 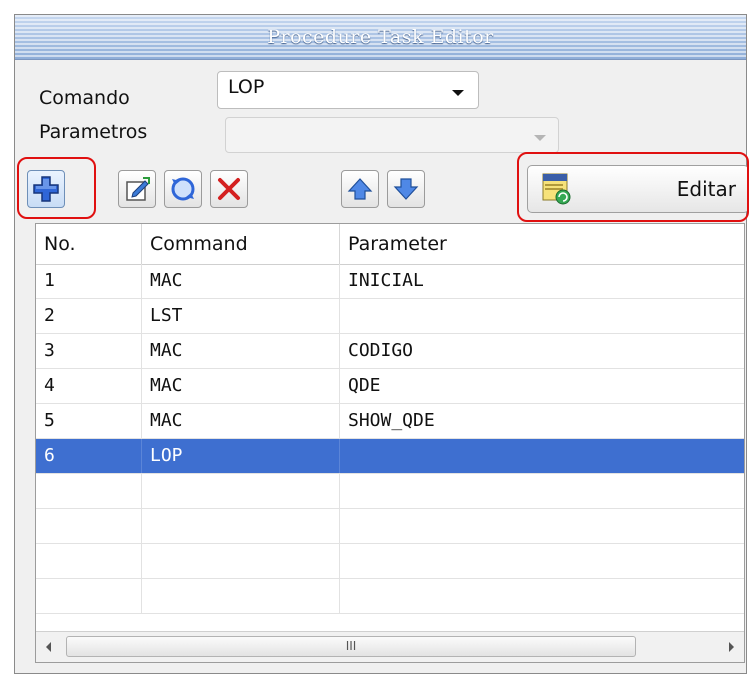 What do you see at coordinates (241, 316) in the screenshot?
I see `cell-command: LST` at bounding box center [241, 316].